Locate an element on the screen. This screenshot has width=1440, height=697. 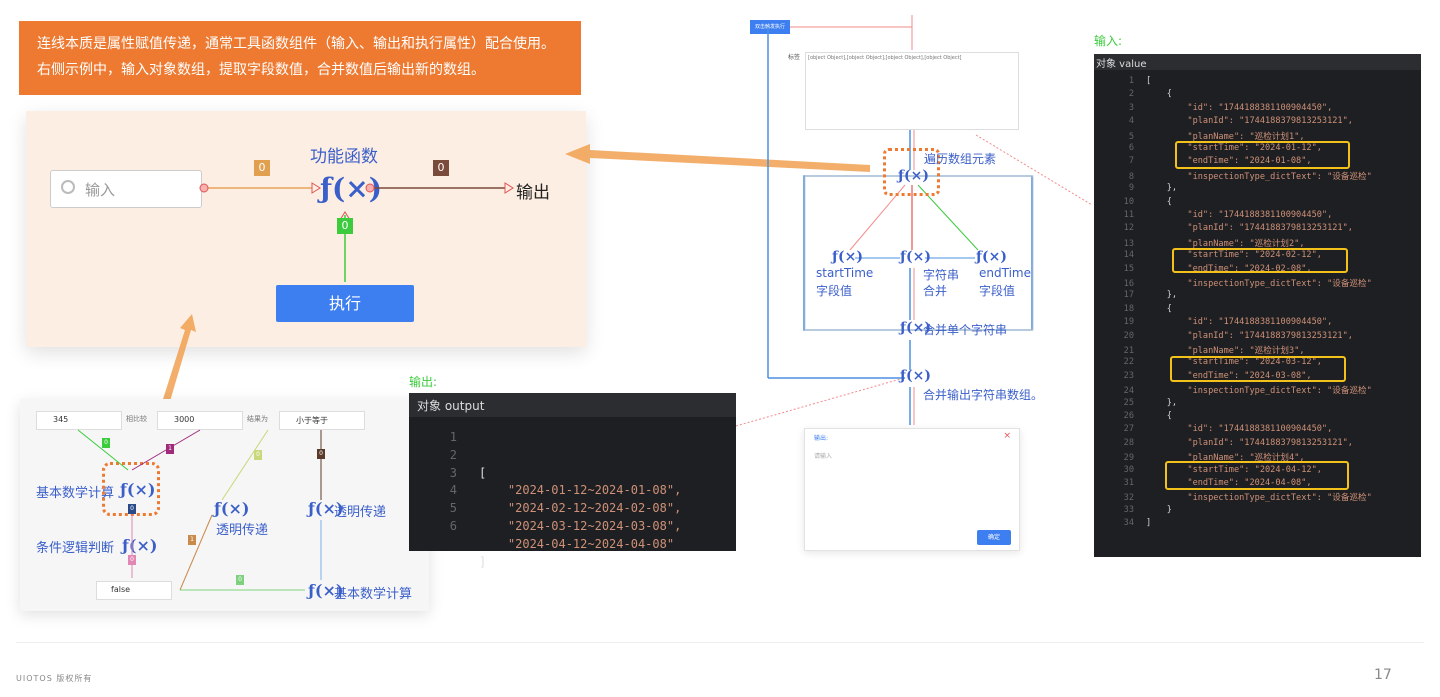
start-sub: 字段值 is located at coordinates (834, 291).